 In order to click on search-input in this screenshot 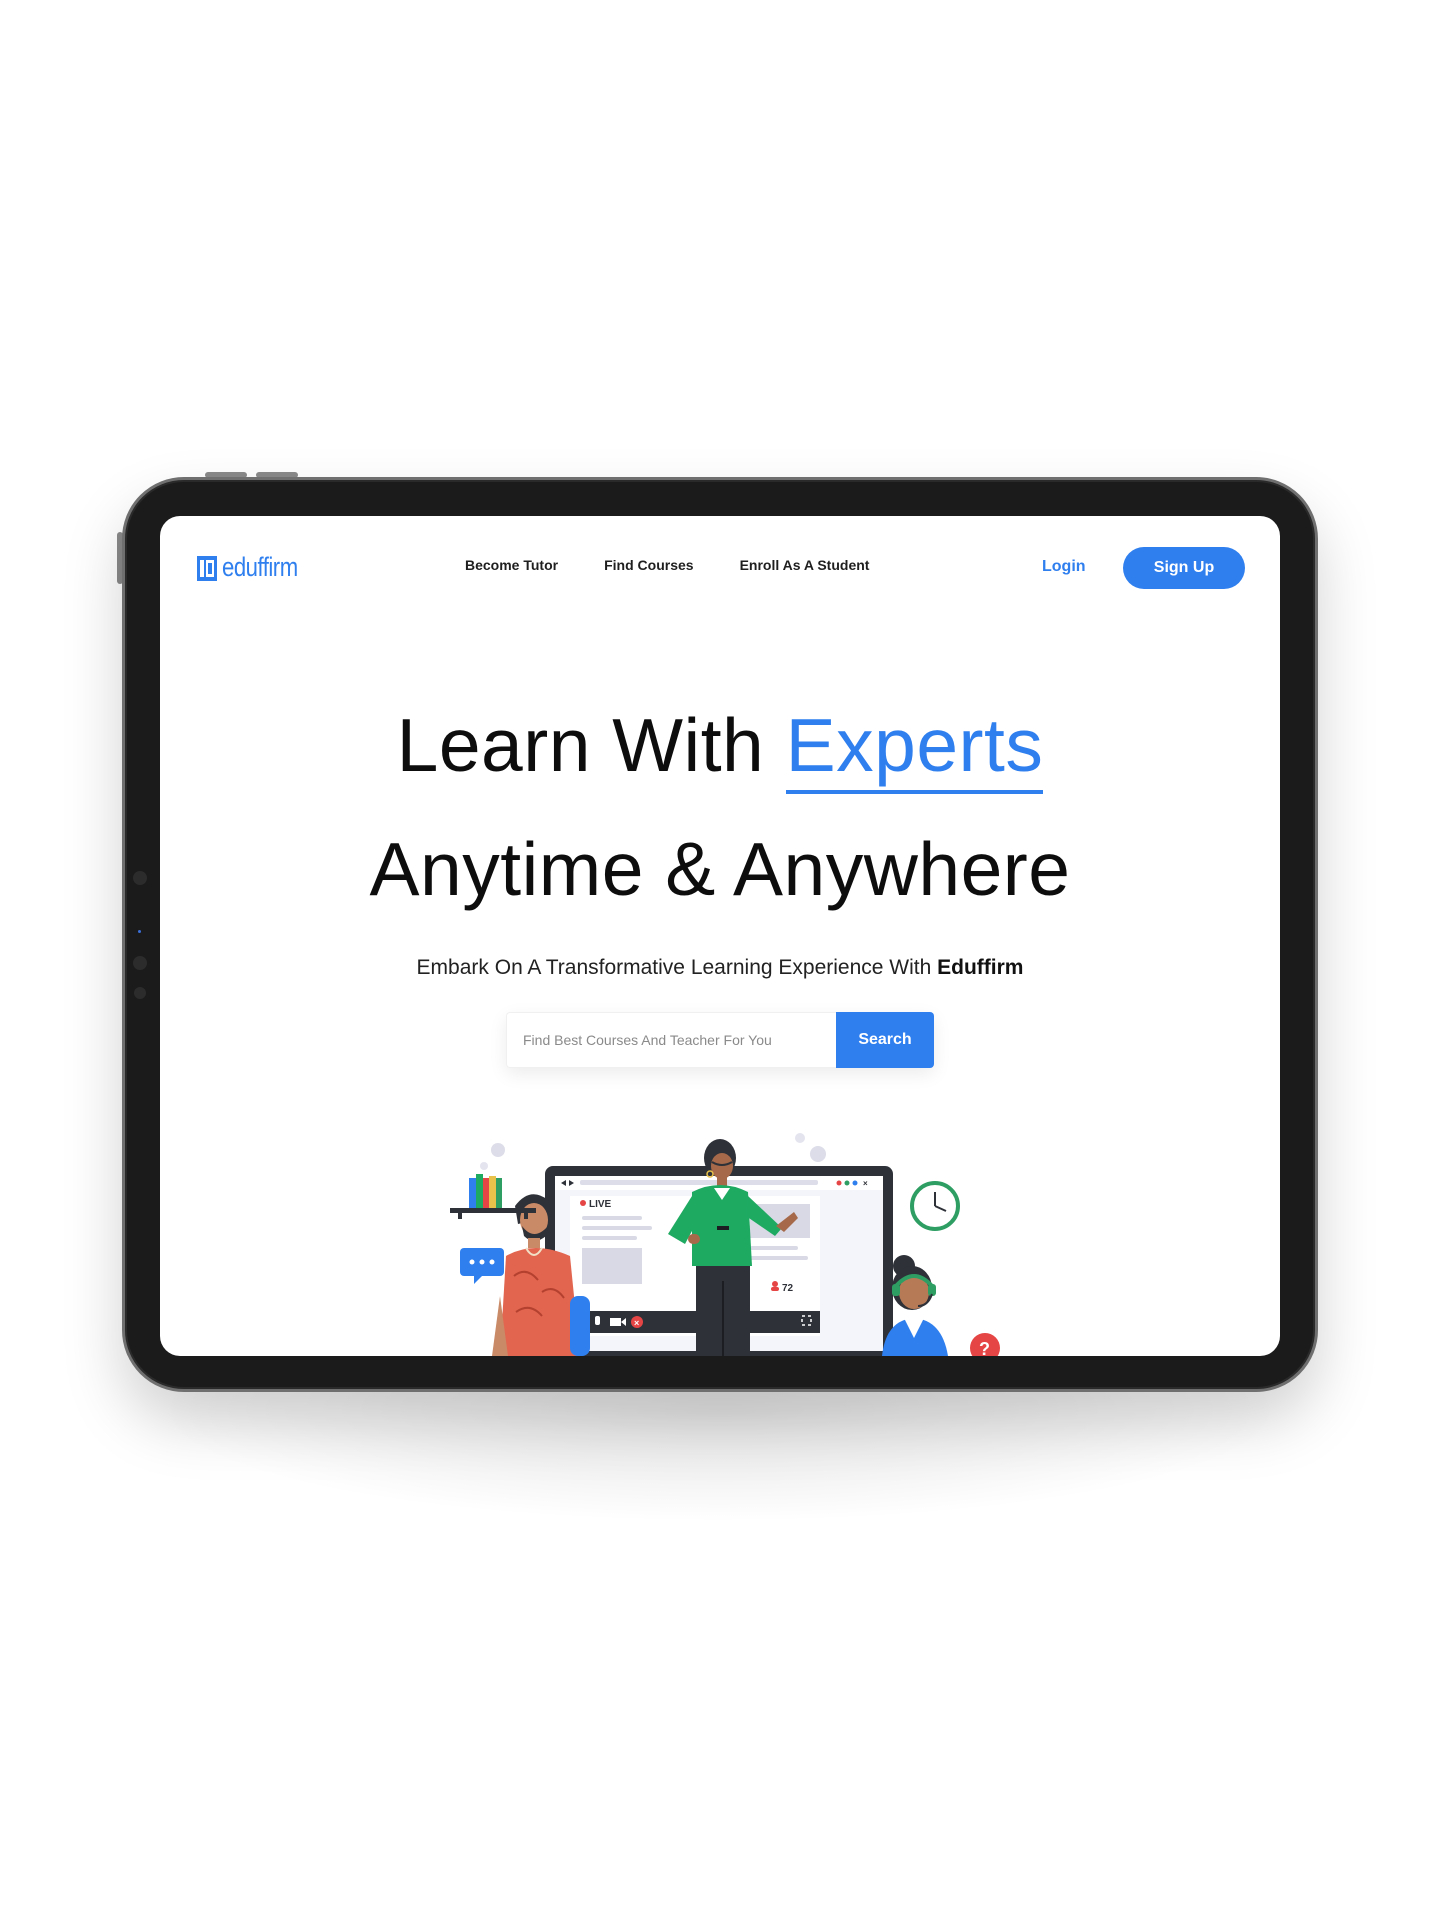, I will do `click(671, 1040)`.